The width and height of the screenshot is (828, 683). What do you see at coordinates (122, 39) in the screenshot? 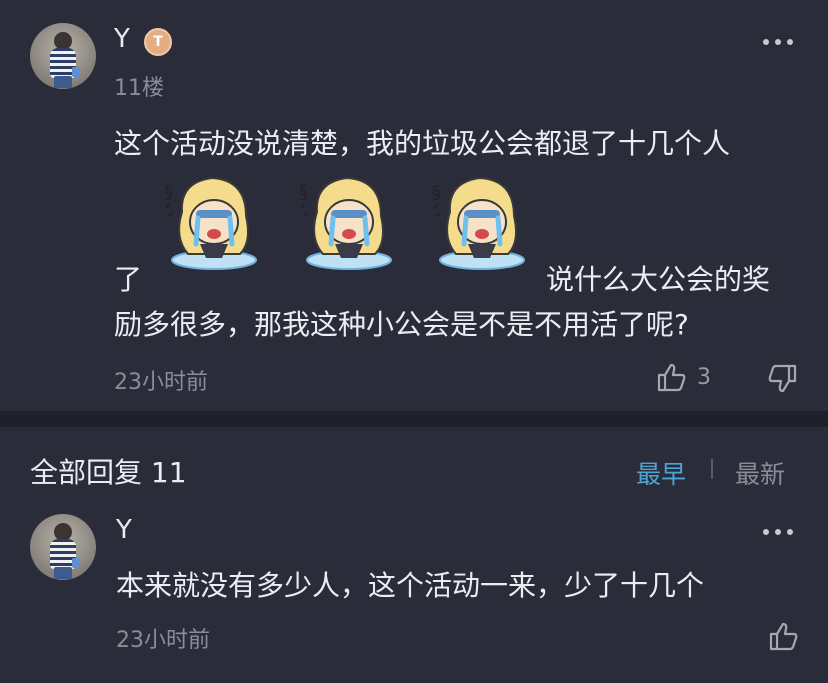
I see `post-username: Y` at bounding box center [122, 39].